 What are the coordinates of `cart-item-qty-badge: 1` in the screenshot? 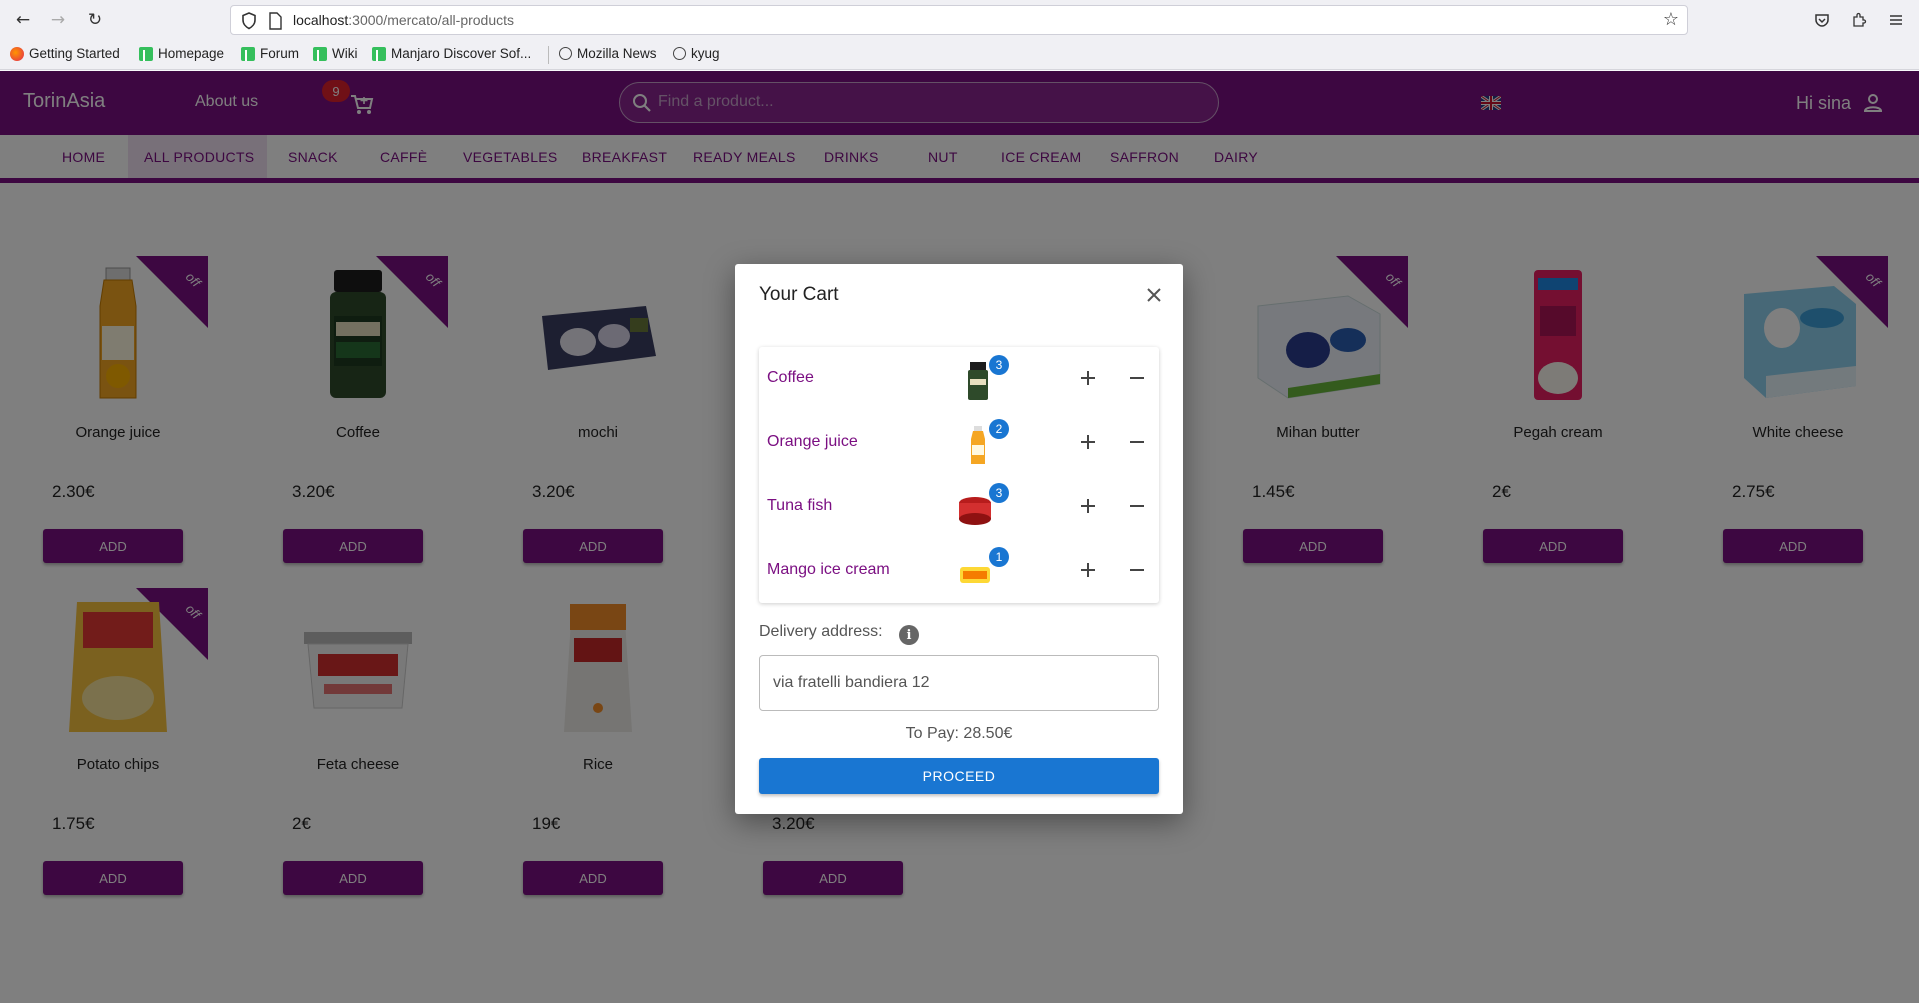 It's located at (999, 557).